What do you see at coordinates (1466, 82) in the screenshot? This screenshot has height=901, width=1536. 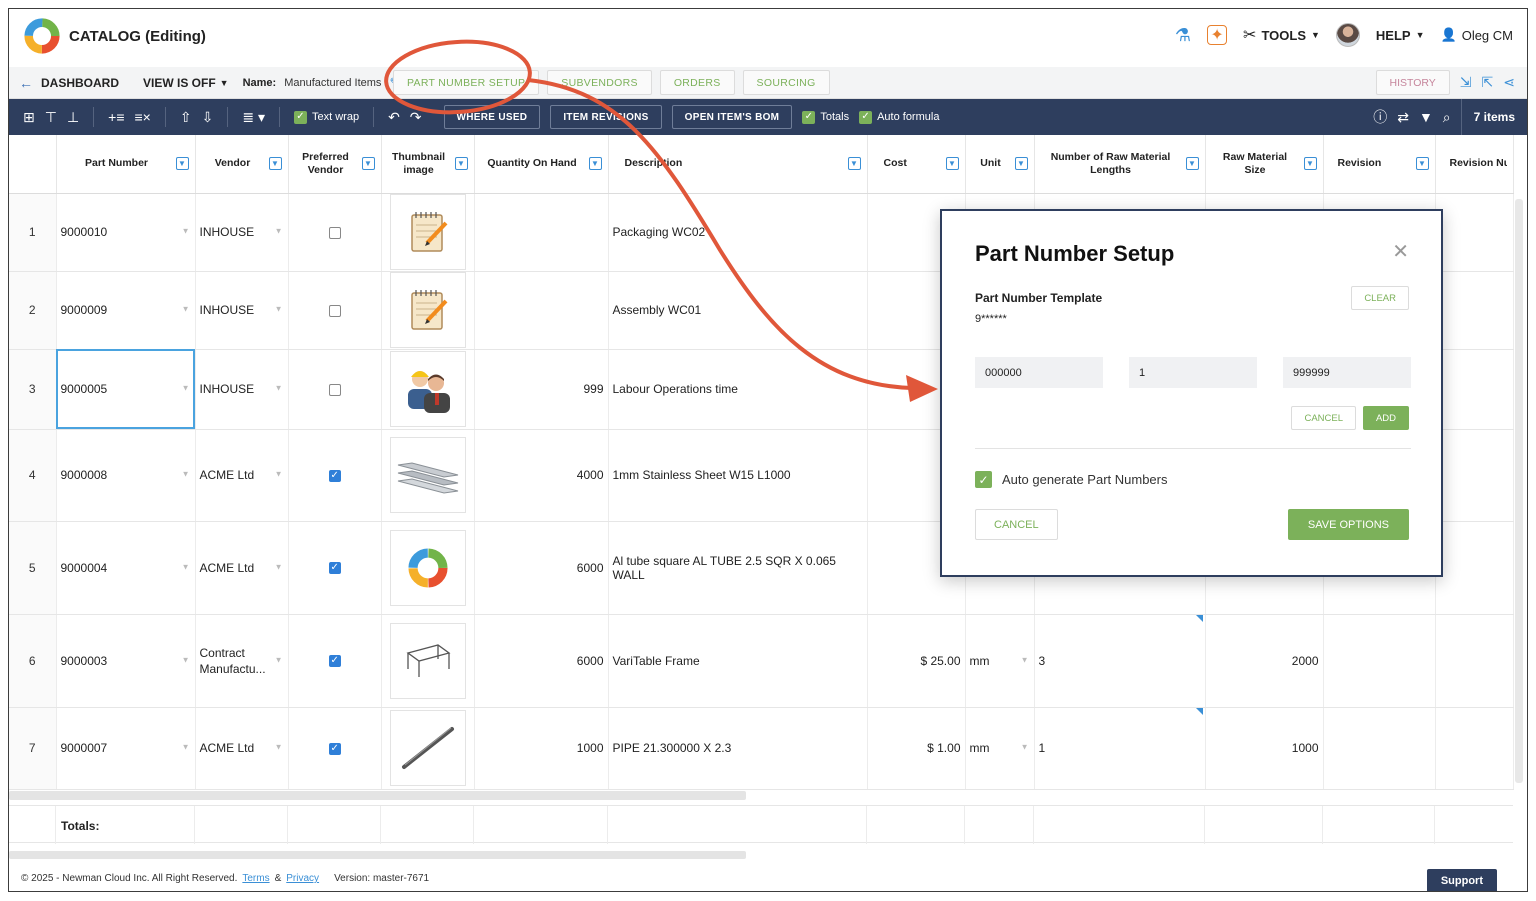 I see `import-icon: ⇲` at bounding box center [1466, 82].